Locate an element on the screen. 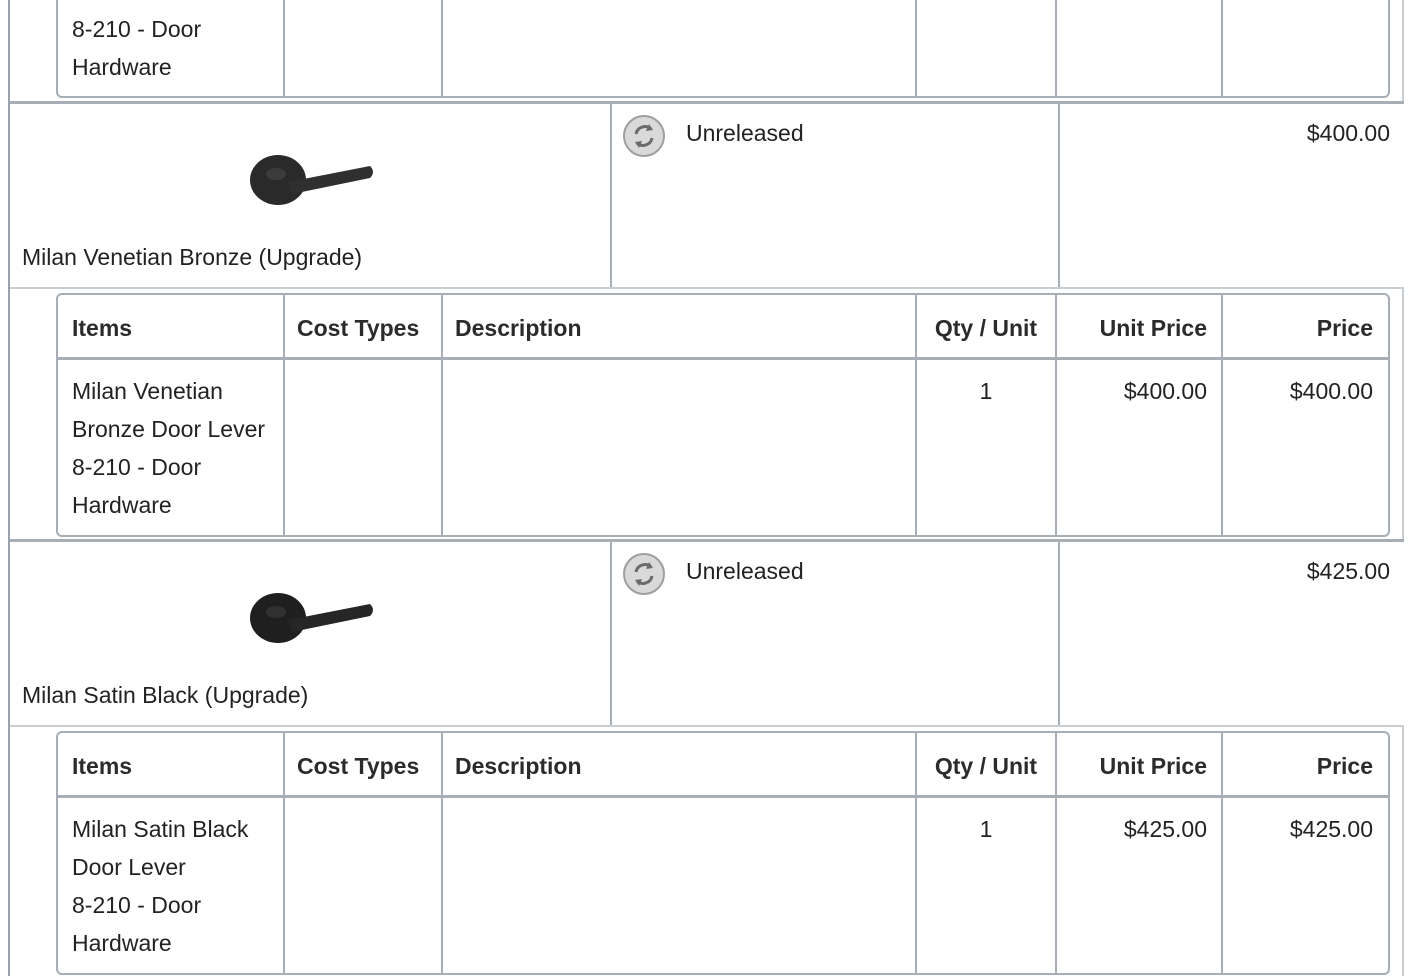 The image size is (1416, 976). item-cell: 8-210 - Door Hardware is located at coordinates (174, 48).